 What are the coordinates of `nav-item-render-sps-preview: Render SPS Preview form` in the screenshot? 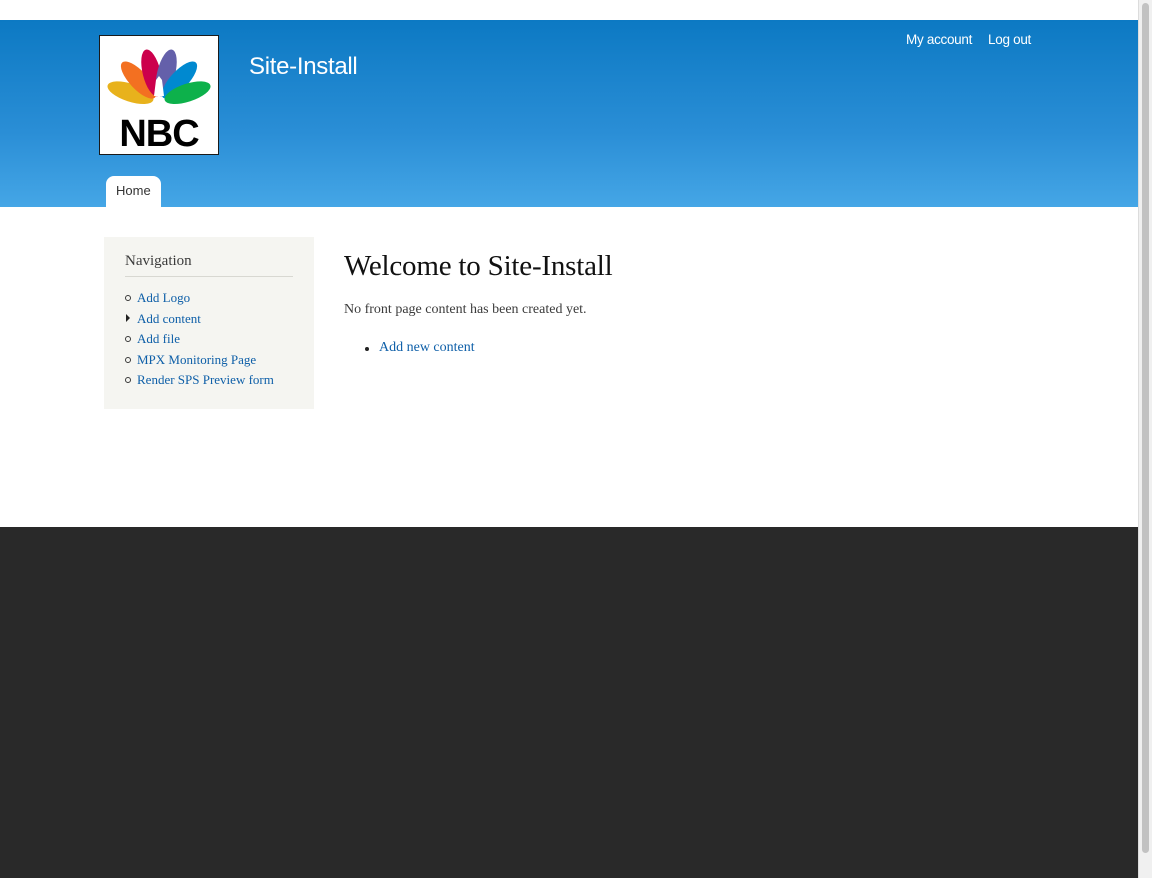 It's located at (209, 382).